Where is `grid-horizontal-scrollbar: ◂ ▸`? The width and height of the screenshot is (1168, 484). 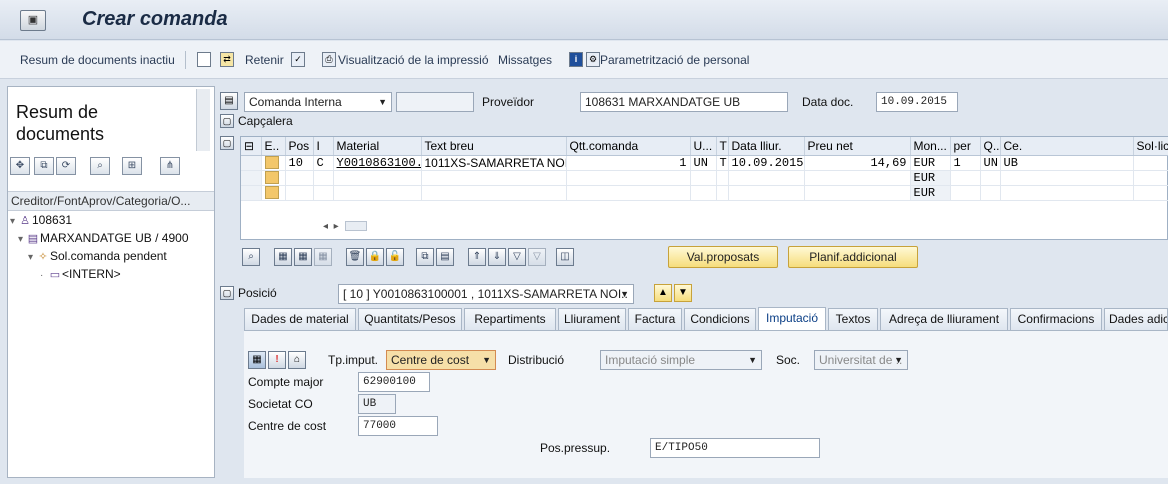
grid-horizontal-scrollbar: ◂ ▸ is located at coordinates (353, 229).